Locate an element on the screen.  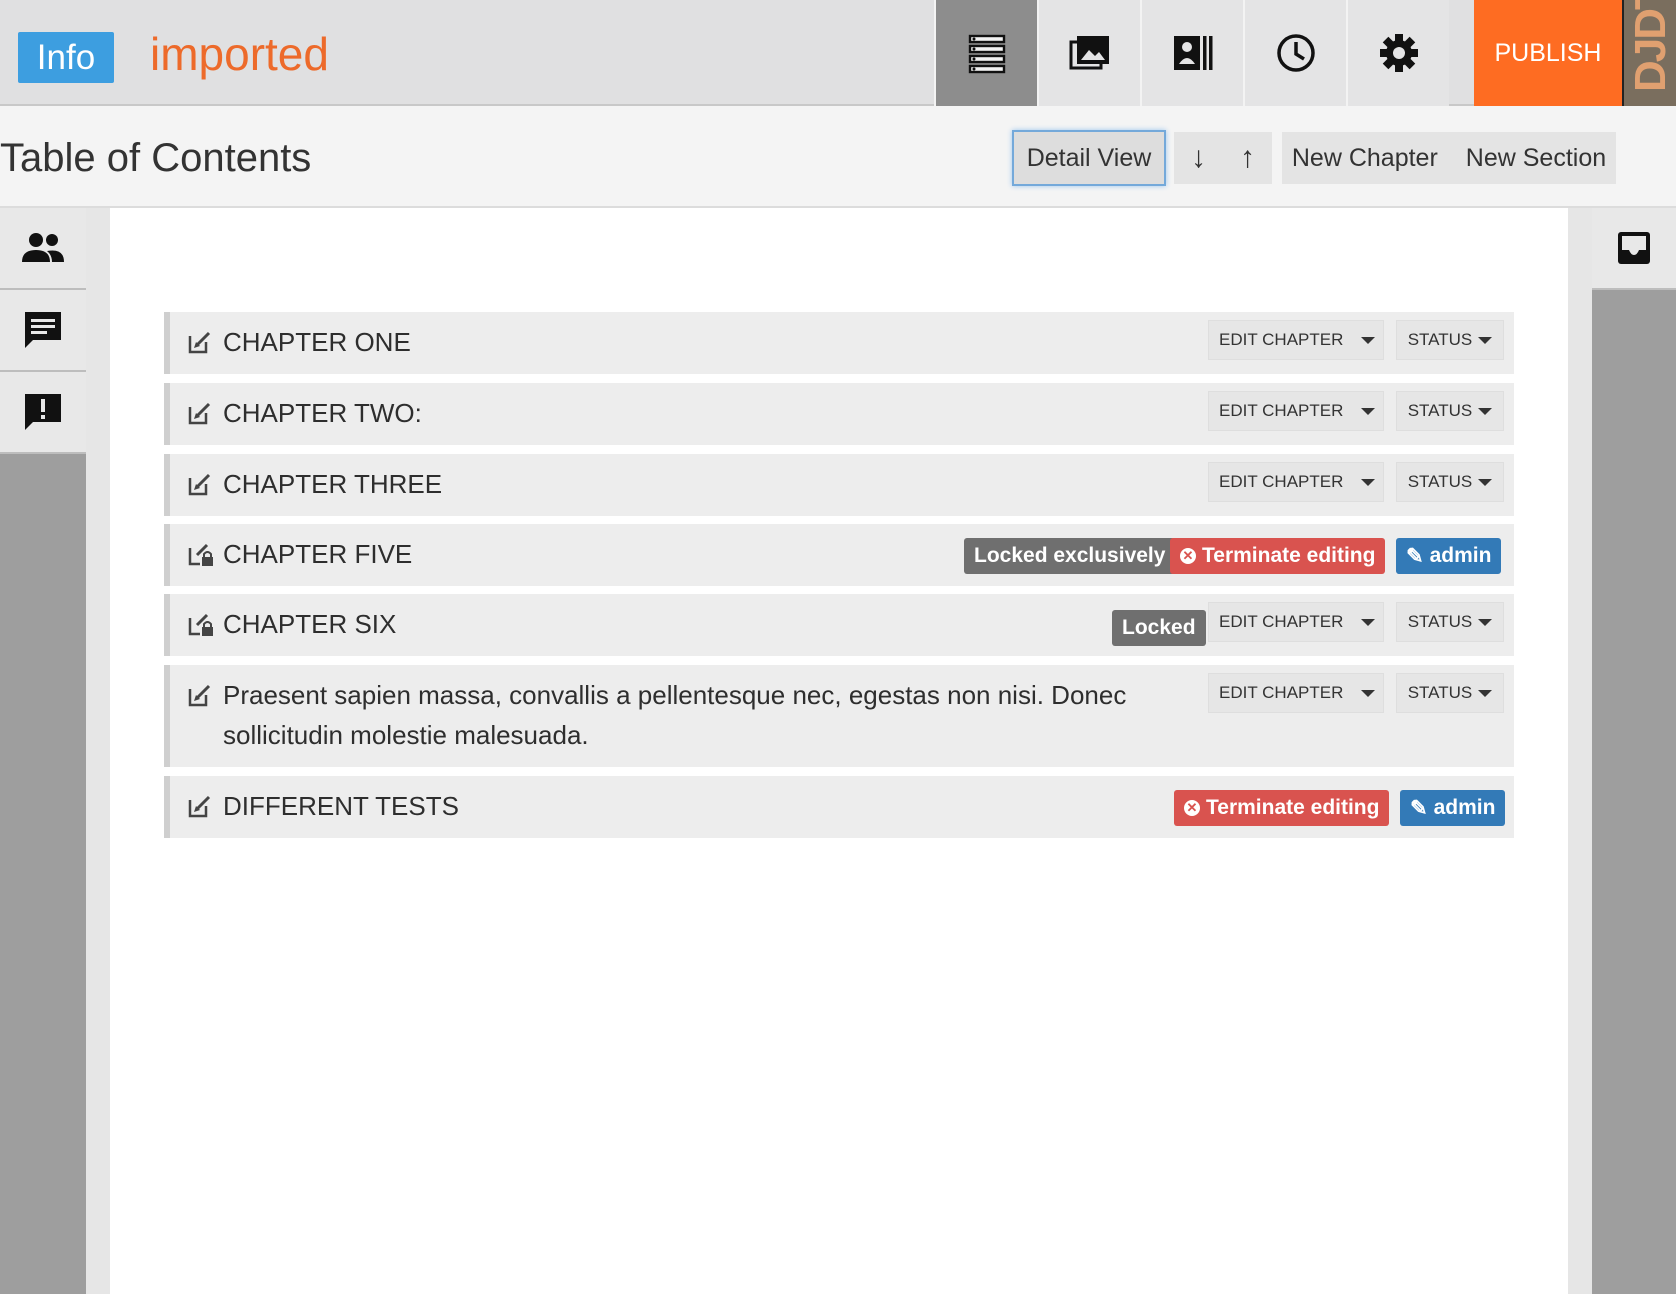
book-title: imported is located at coordinates (239, 54).